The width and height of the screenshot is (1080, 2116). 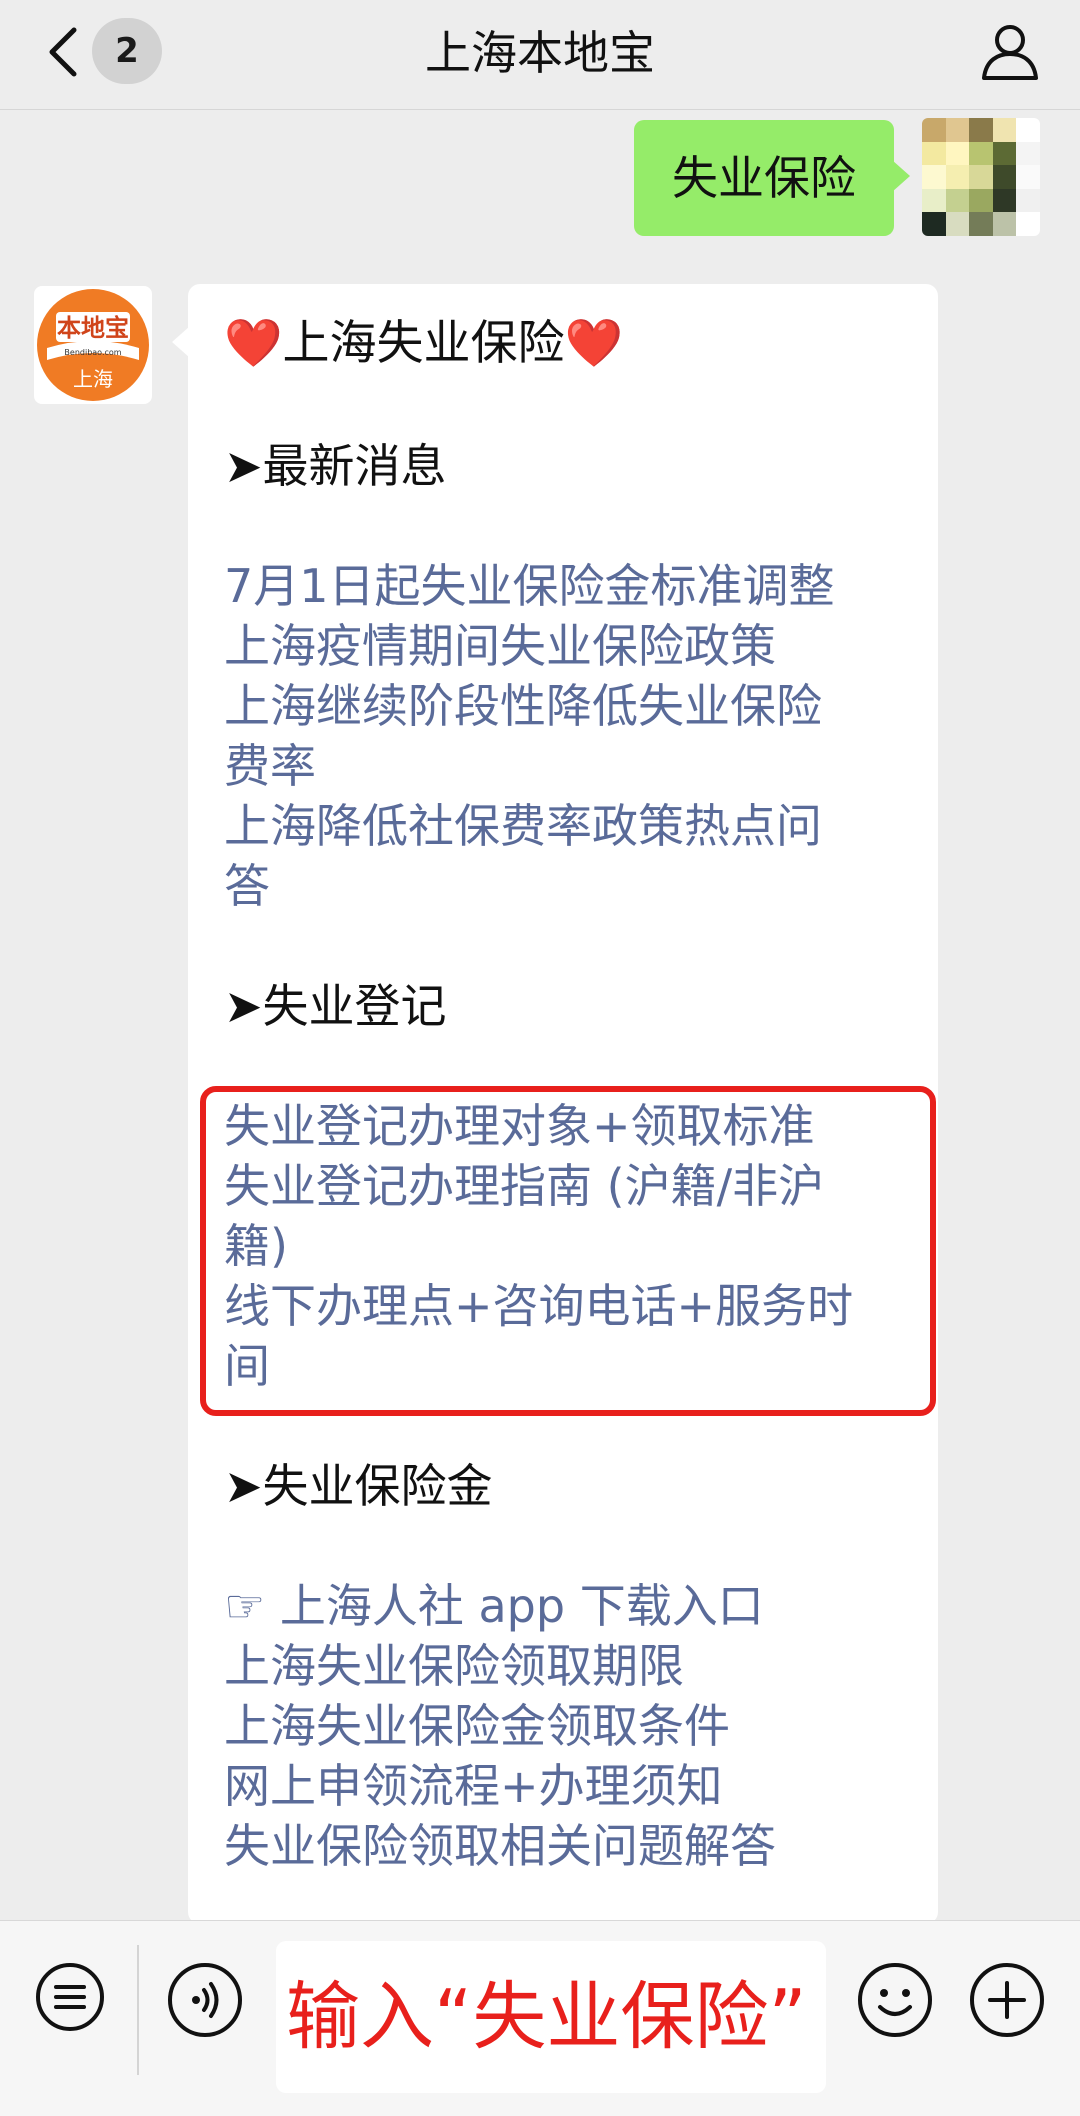 I want to click on emoji-button, so click(x=895, y=2000).